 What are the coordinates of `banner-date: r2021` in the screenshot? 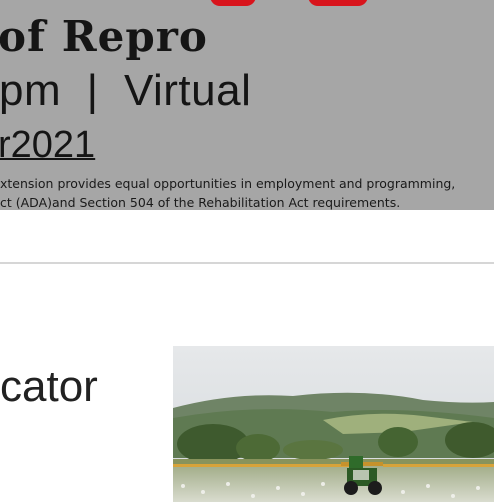 It's located at (48, 145).